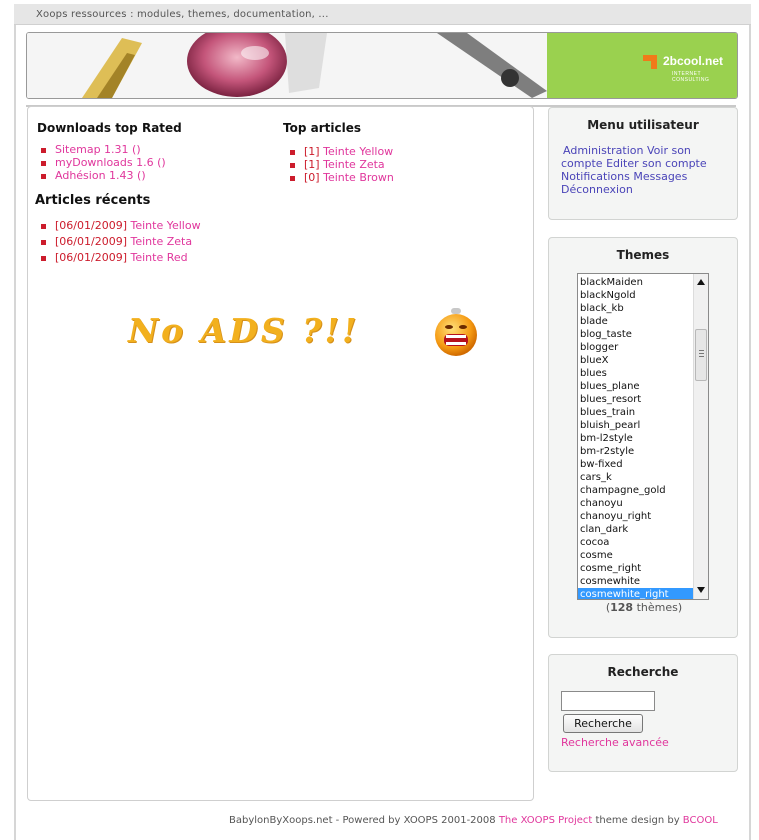  What do you see at coordinates (643, 542) in the screenshot?
I see `theme-option: cocoa` at bounding box center [643, 542].